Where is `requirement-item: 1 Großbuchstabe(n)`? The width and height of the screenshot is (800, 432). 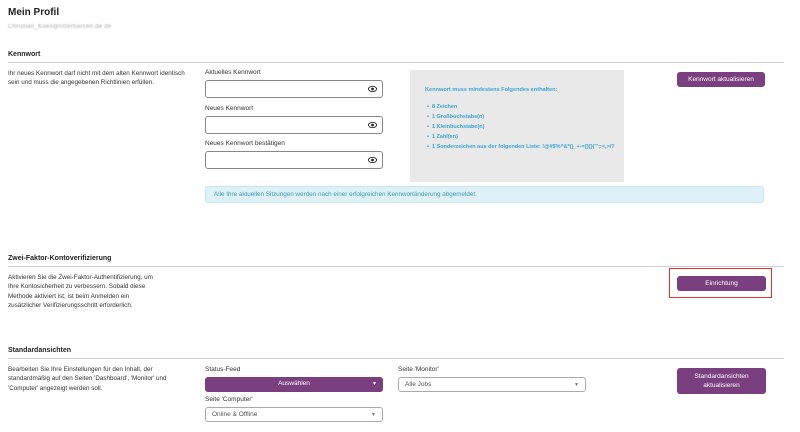 requirement-item: 1 Großbuchstabe(n) is located at coordinates (522, 117).